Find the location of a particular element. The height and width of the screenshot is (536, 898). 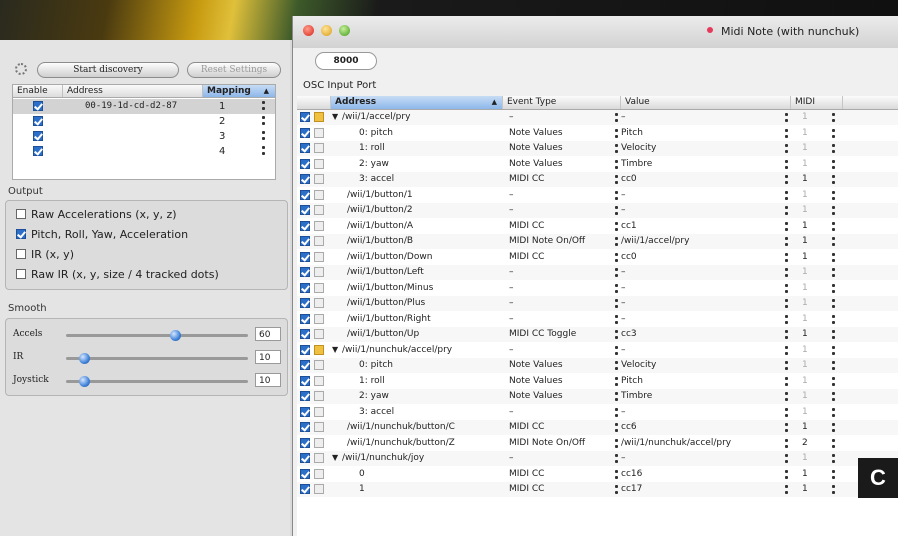

table-row: ▼ /wii/1/nunchuk/accel/pry – – 1 is located at coordinates (597, 350).